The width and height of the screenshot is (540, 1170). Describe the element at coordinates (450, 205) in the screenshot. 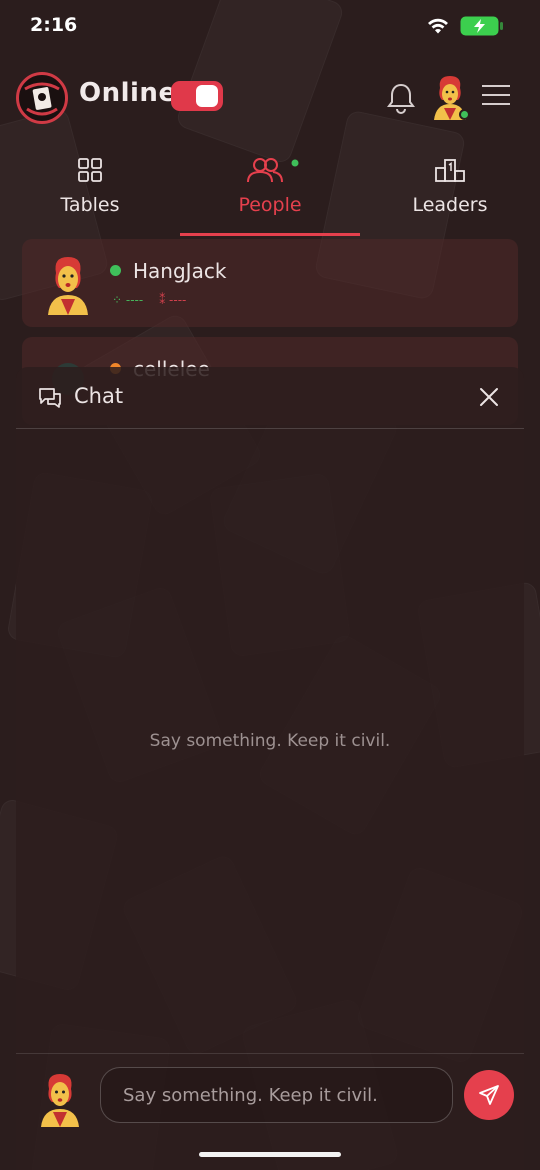

I see `tab-leaders-label: Leaders` at that location.